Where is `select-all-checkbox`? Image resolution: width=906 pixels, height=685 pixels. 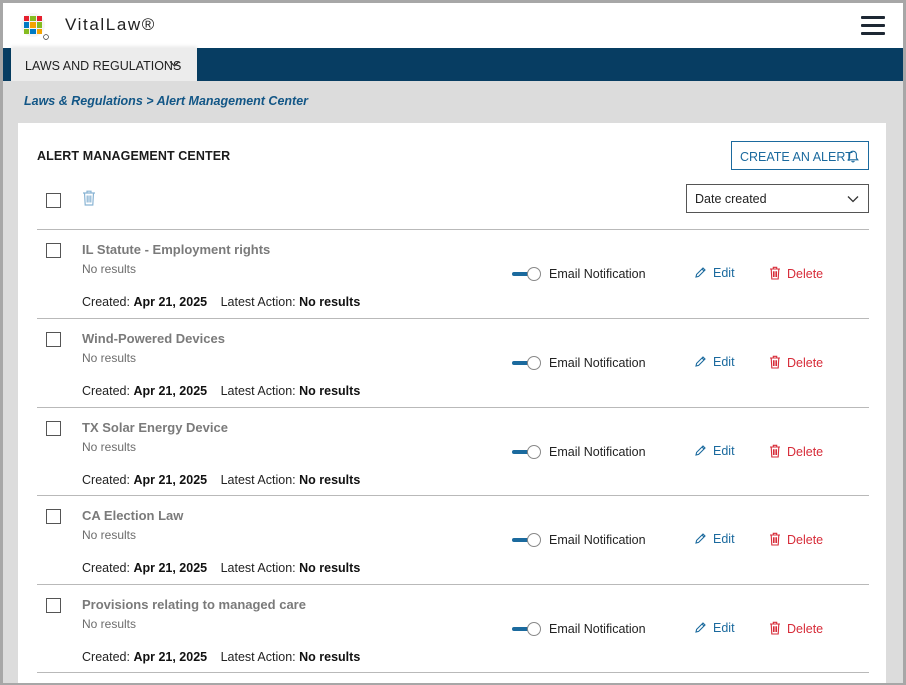 select-all-checkbox is located at coordinates (53, 200).